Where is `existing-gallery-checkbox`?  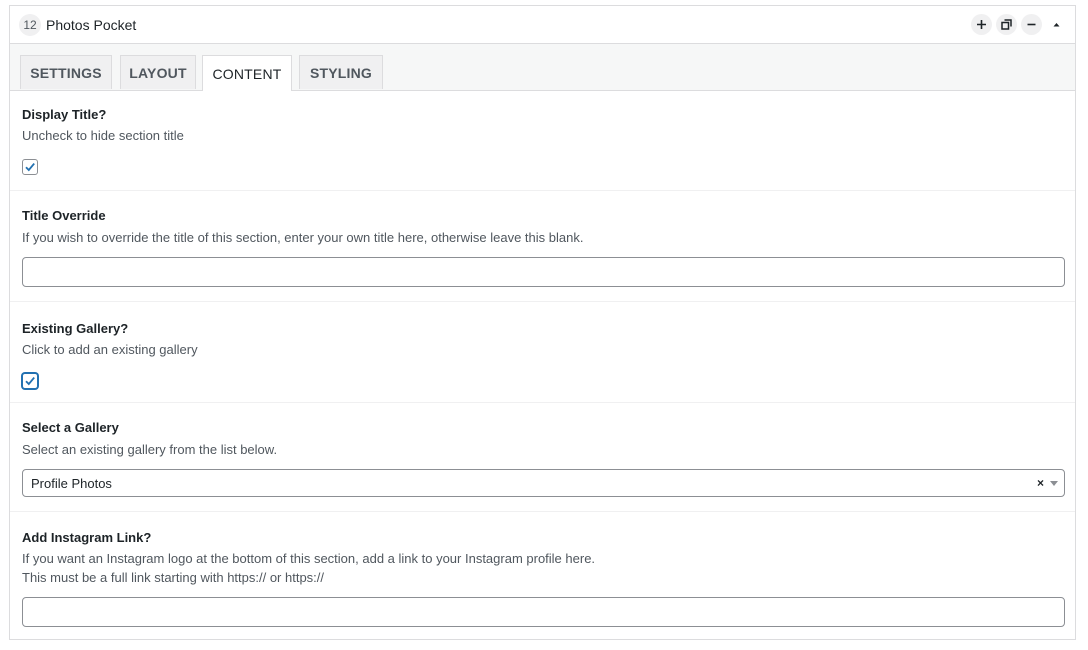 existing-gallery-checkbox is located at coordinates (30, 381).